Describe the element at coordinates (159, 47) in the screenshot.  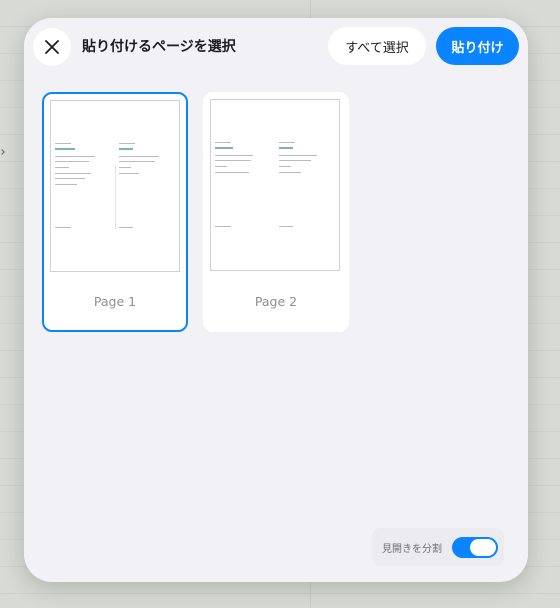
I see `dialog-title: 貼り付けるページを選択` at that location.